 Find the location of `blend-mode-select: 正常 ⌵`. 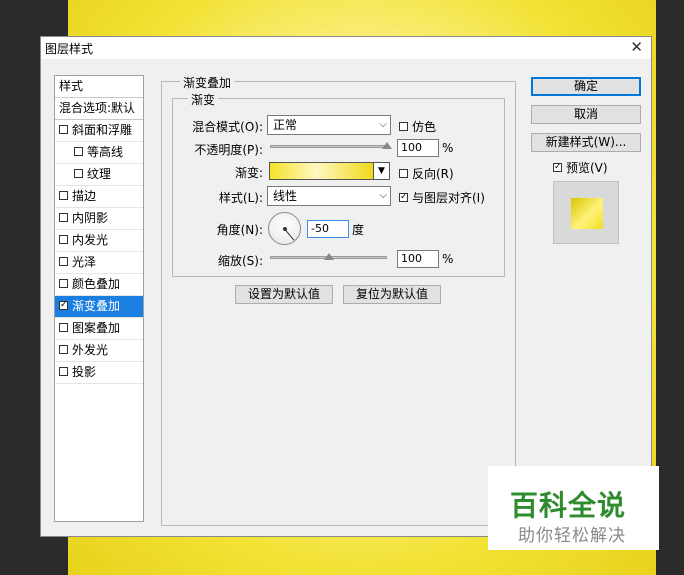

blend-mode-select: 正常 ⌵ is located at coordinates (329, 125).